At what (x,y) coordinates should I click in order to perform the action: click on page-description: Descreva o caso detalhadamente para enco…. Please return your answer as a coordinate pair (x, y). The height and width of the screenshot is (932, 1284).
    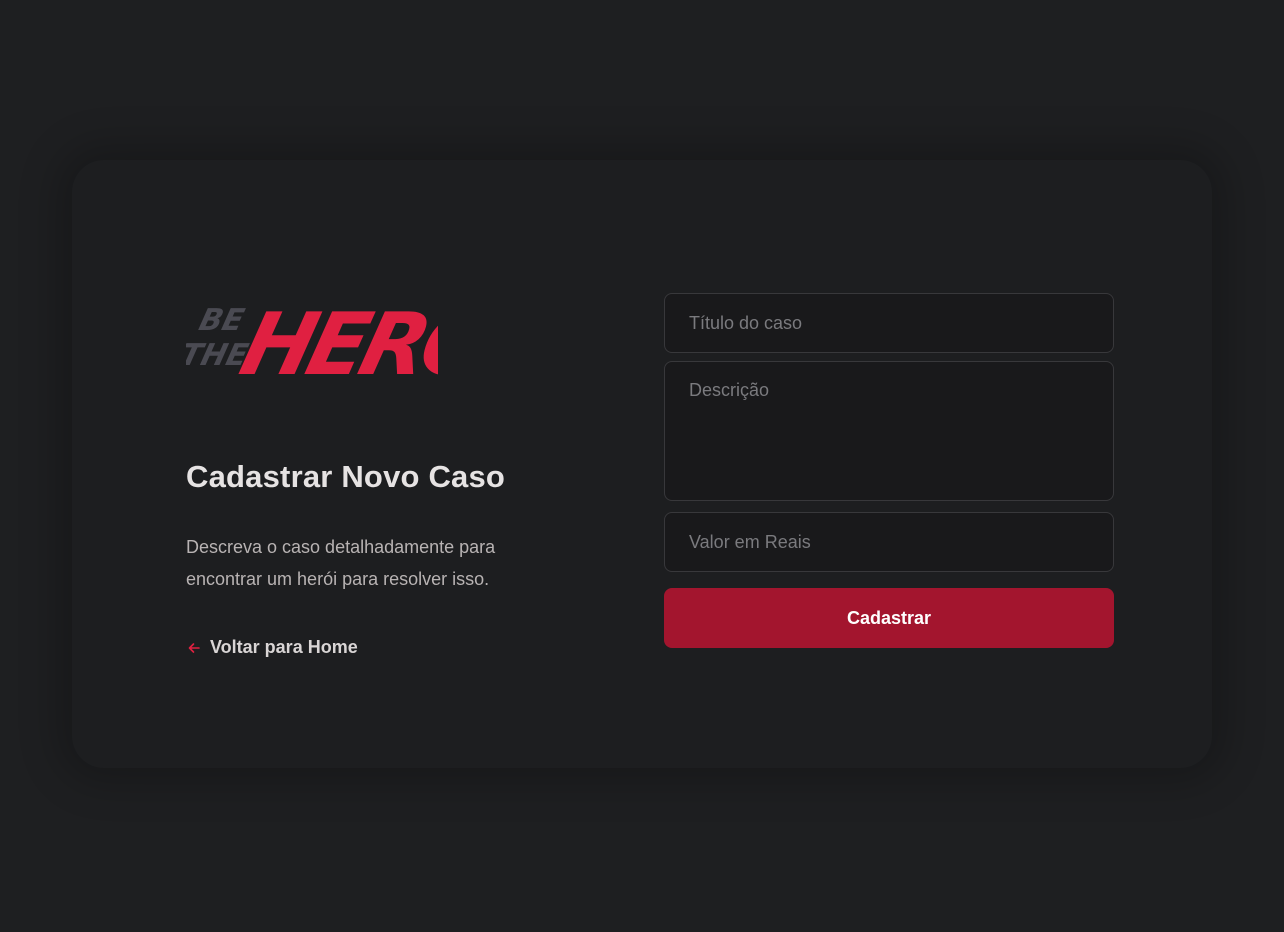
    Looking at the image, I should click on (341, 563).